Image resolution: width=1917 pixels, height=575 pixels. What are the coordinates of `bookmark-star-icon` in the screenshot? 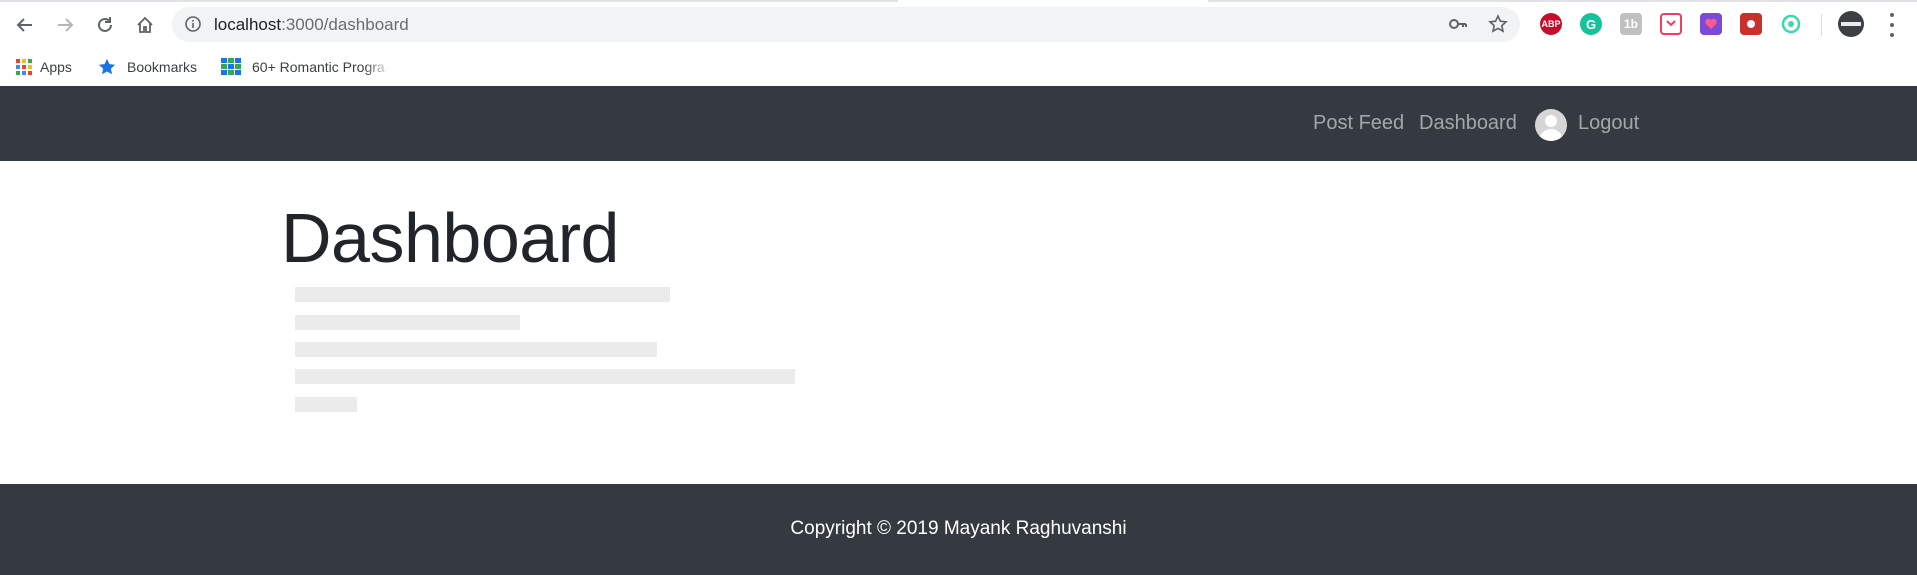 It's located at (1498, 26).